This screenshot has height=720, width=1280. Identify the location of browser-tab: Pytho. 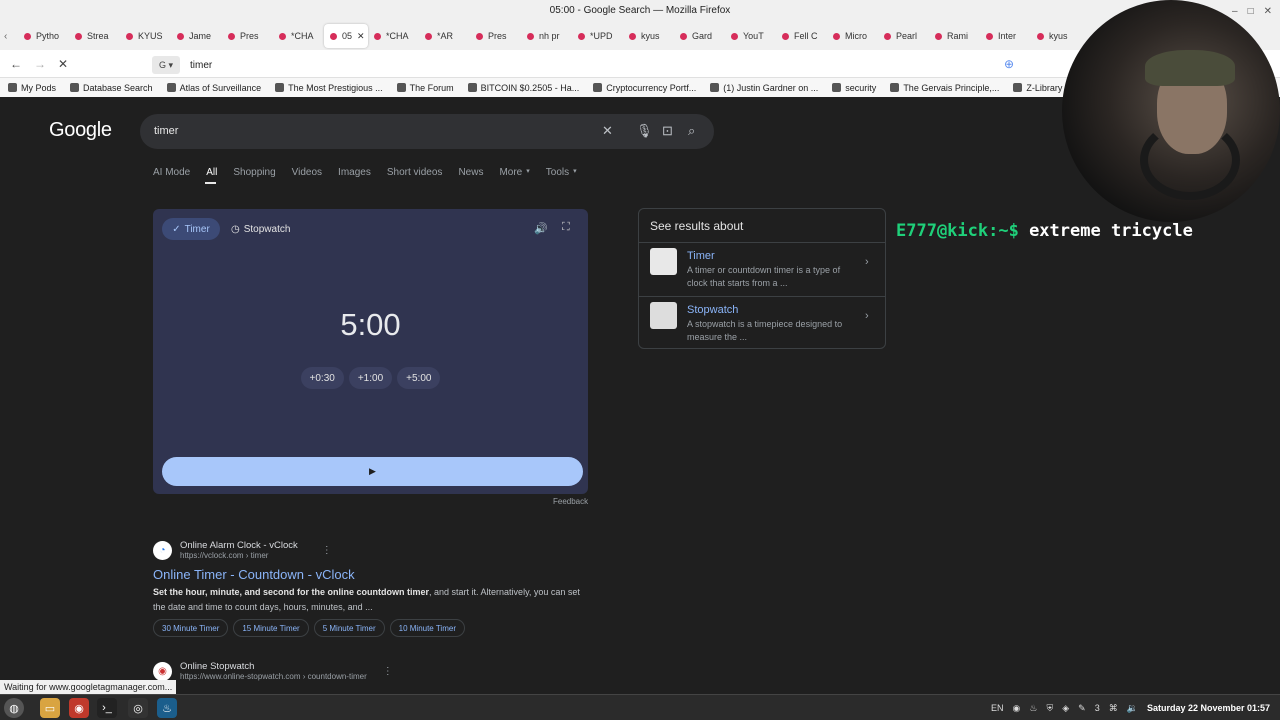
(43, 36).